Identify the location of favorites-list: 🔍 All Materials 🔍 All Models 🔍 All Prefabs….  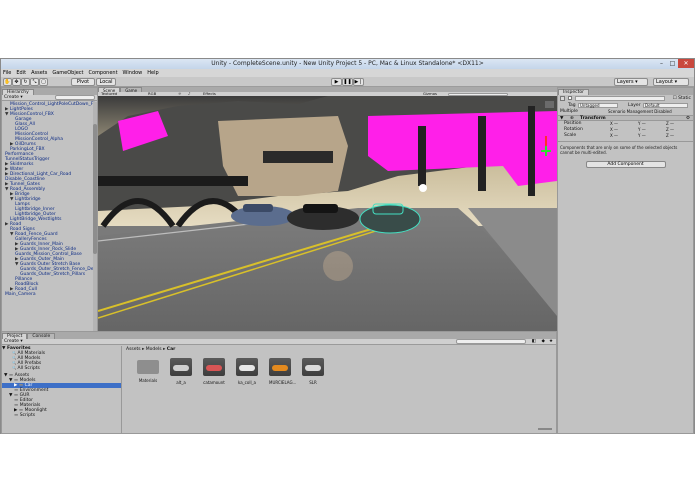
(61, 361).